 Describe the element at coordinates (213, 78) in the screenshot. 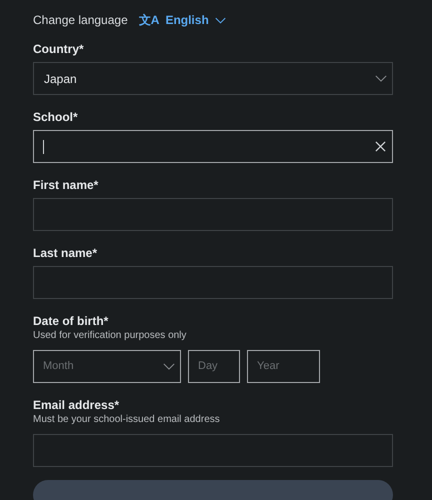

I see `country-select: Japan` at that location.